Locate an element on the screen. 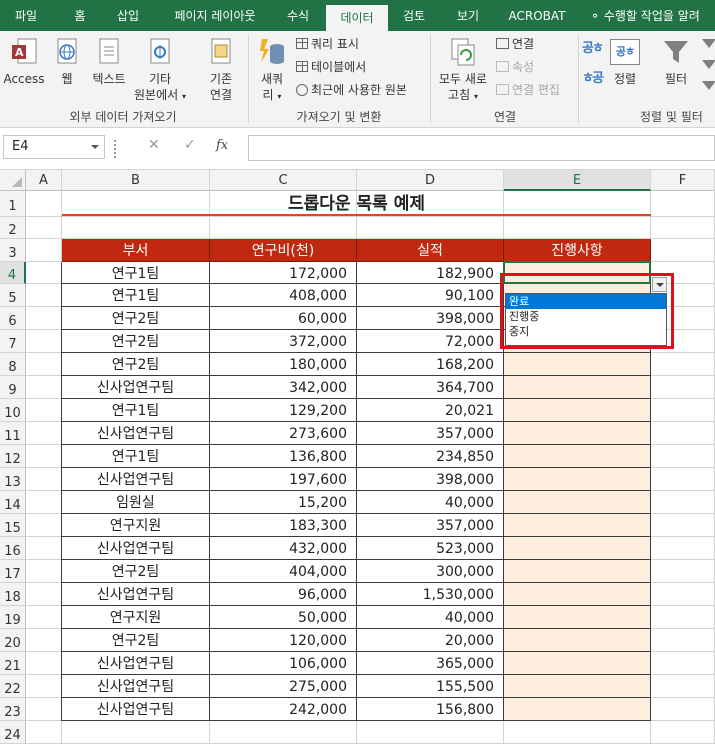  budget-cell: 50,000 is located at coordinates (283, 617).